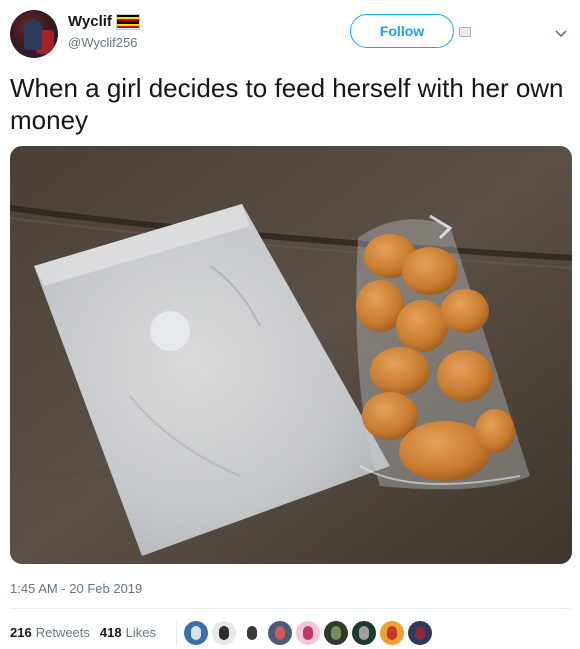  What do you see at coordinates (402, 31) in the screenshot?
I see `follow-button: Follow` at bounding box center [402, 31].